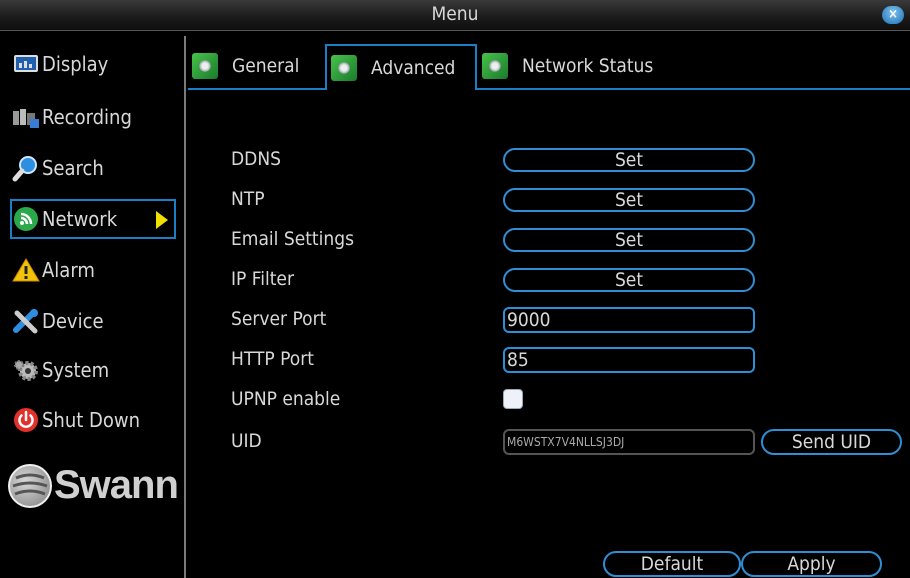 The image size is (910, 578). What do you see at coordinates (26, 219) in the screenshot?
I see `network-icon` at bounding box center [26, 219].